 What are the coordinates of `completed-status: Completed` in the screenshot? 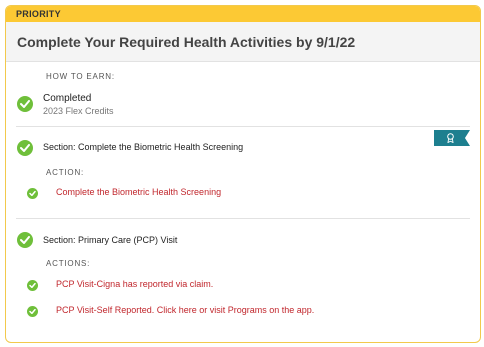 It's located at (67, 98).